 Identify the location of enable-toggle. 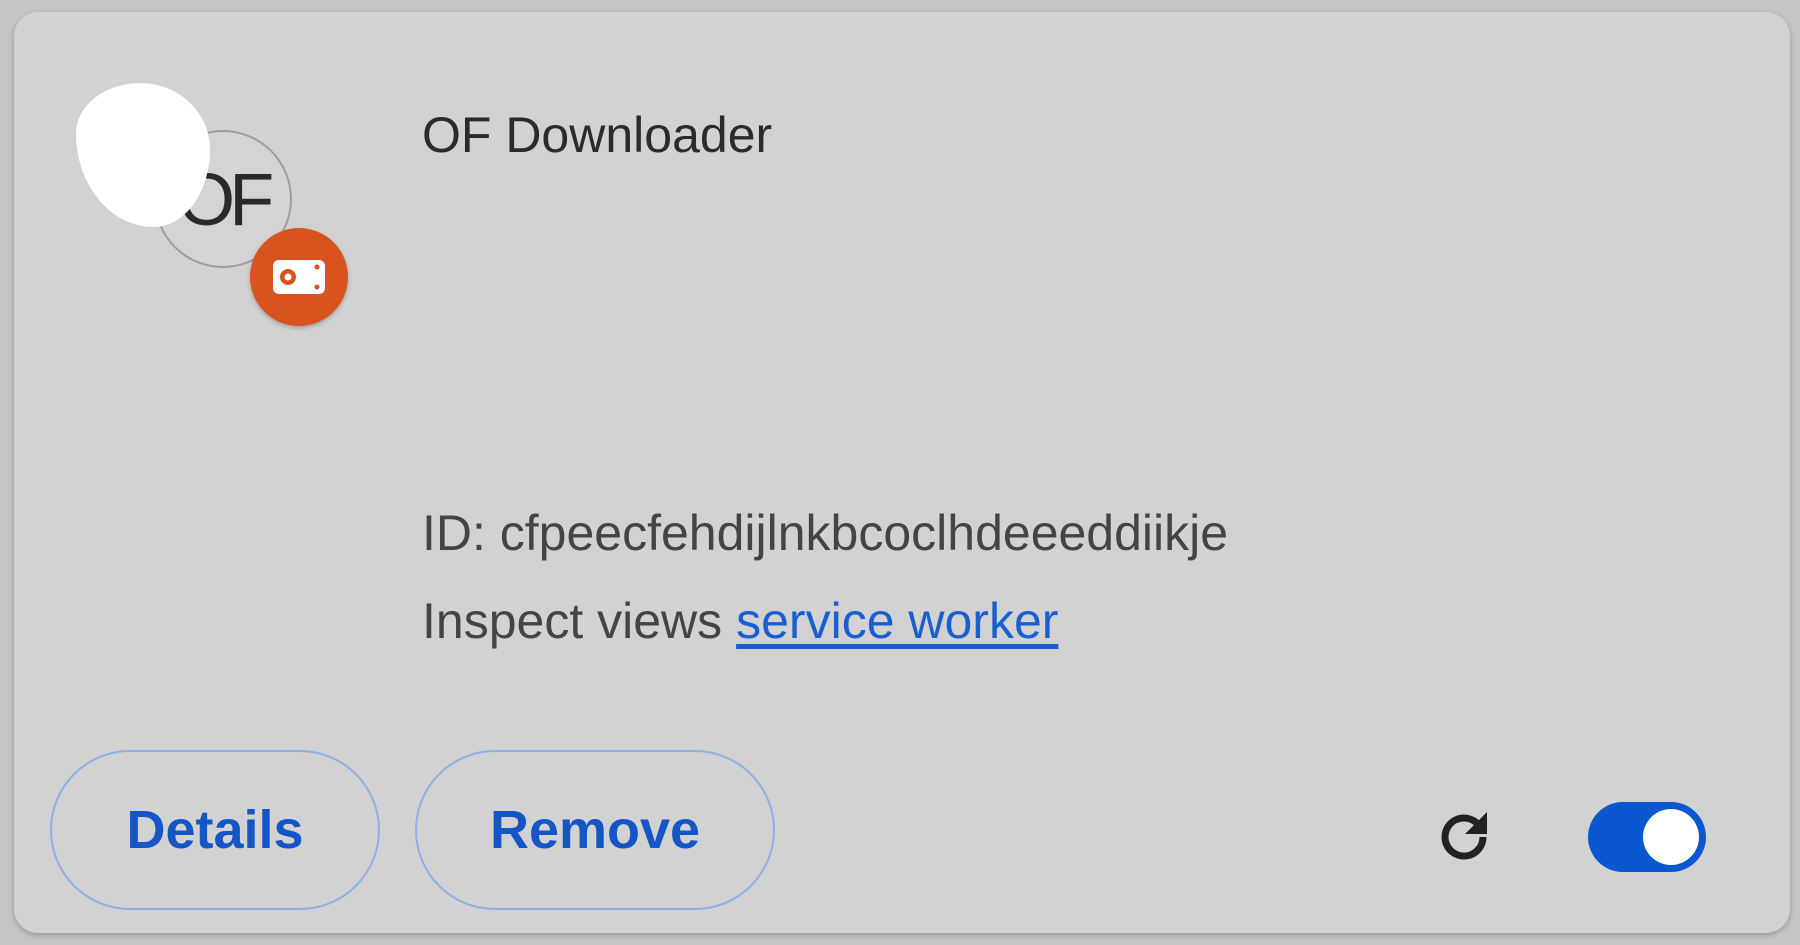
(1647, 837).